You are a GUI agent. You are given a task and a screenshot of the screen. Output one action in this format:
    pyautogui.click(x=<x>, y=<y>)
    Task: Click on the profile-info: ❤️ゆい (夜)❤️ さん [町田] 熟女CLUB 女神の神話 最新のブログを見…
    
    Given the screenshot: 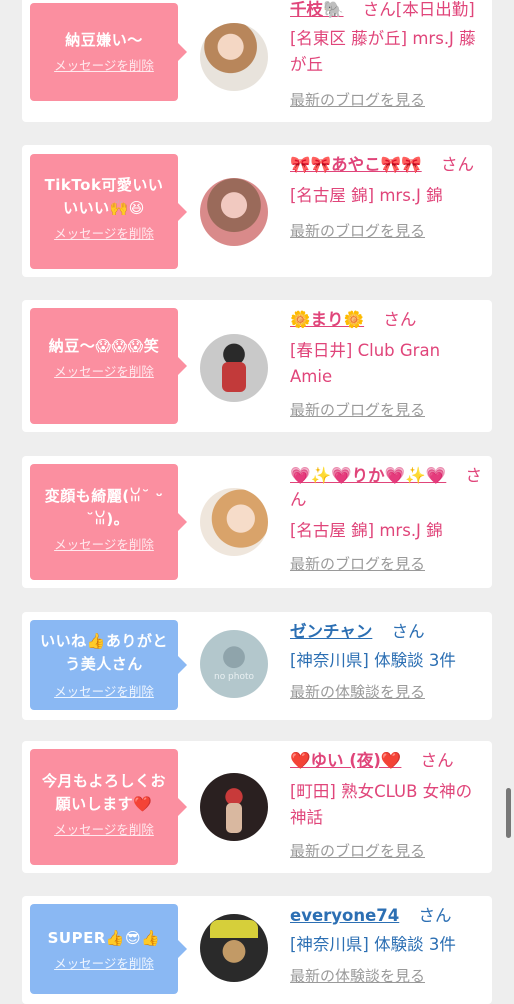 What is the action you would take?
    pyautogui.click(x=388, y=805)
    